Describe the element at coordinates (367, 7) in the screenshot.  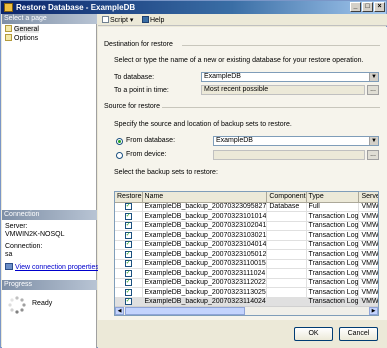
I see `maximize-button: □` at that location.